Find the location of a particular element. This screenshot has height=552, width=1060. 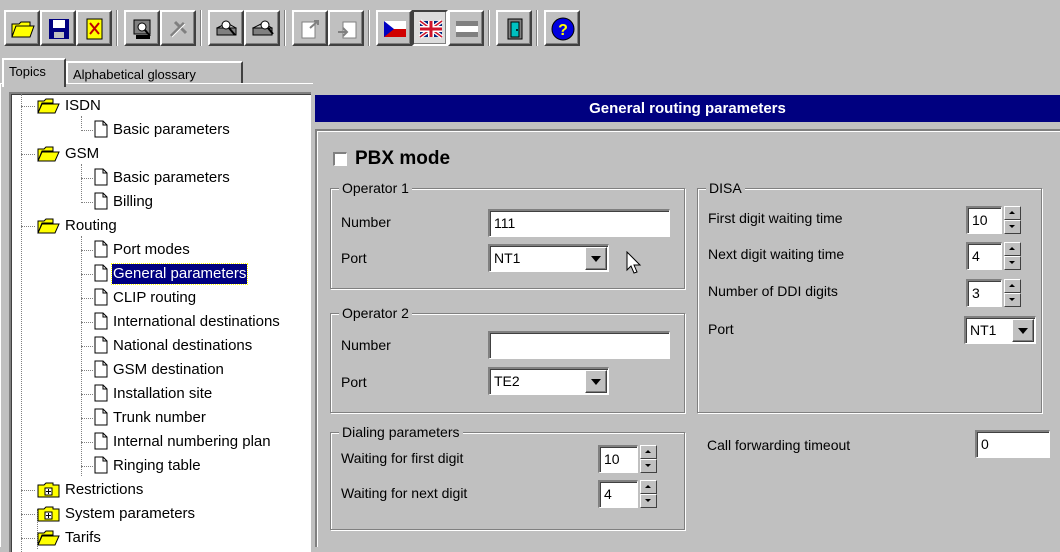

operator2-legend: Operator 2 is located at coordinates (375, 313).